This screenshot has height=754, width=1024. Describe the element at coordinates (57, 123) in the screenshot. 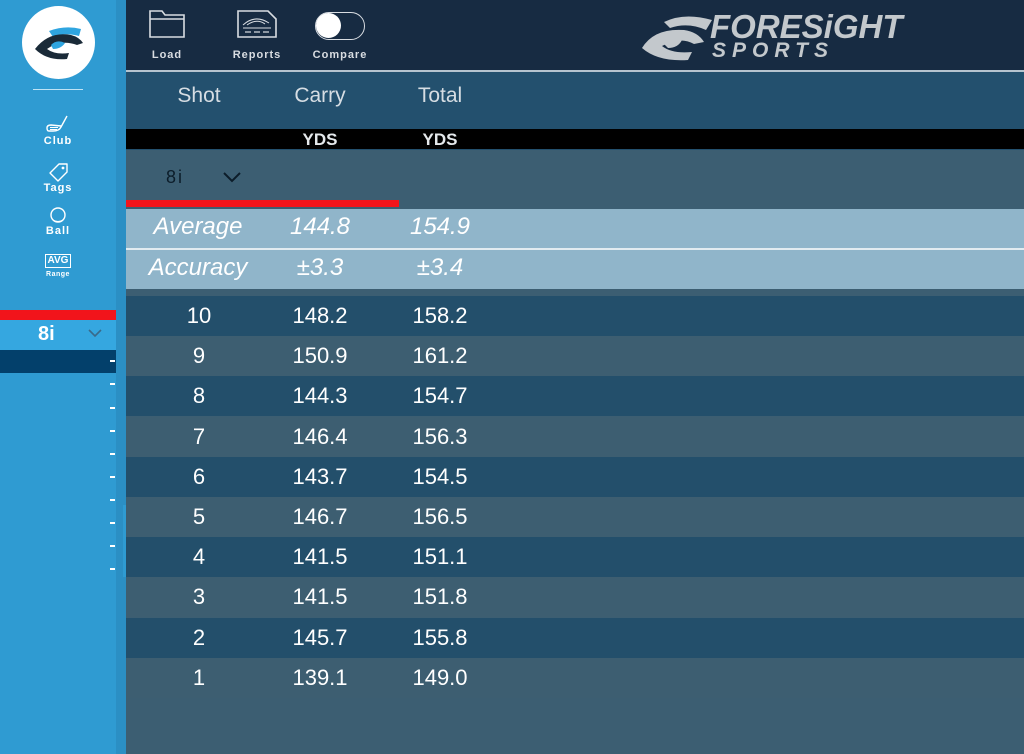

I see `golf-club-icon` at that location.